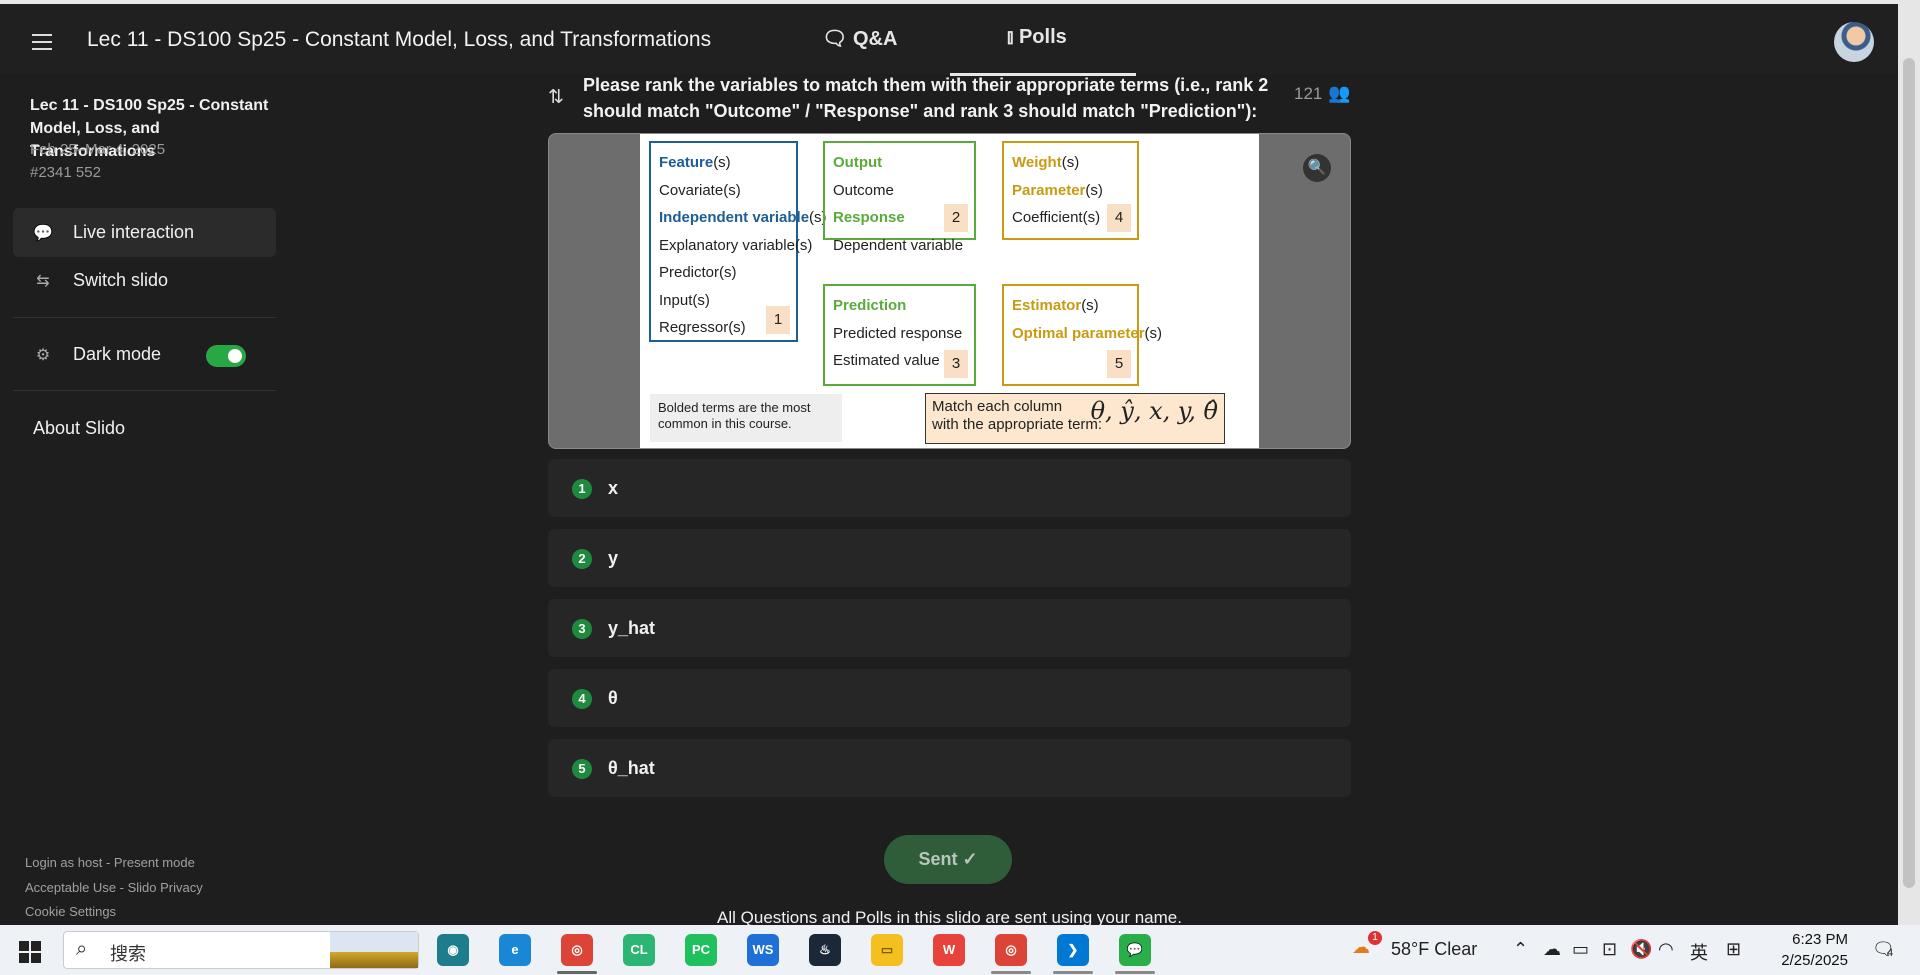 Image resolution: width=1920 pixels, height=975 pixels. Describe the element at coordinates (1580, 949) in the screenshot. I see `battery-icon: ▭` at that location.